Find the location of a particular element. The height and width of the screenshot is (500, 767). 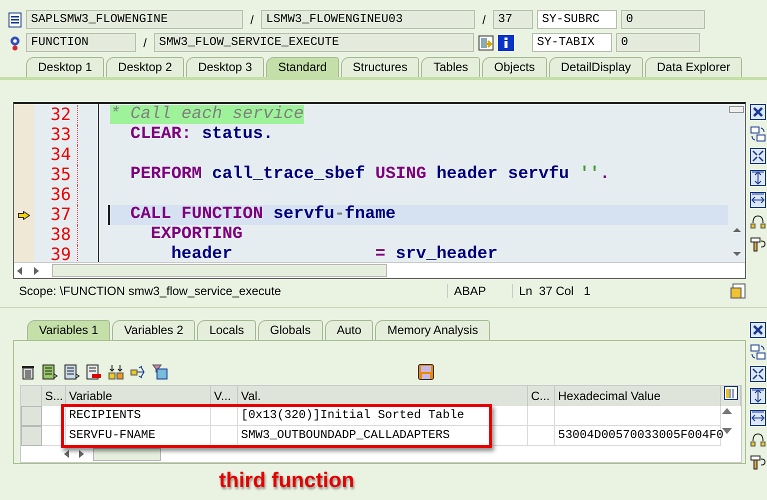

tab: Data Explorer is located at coordinates (693, 67).